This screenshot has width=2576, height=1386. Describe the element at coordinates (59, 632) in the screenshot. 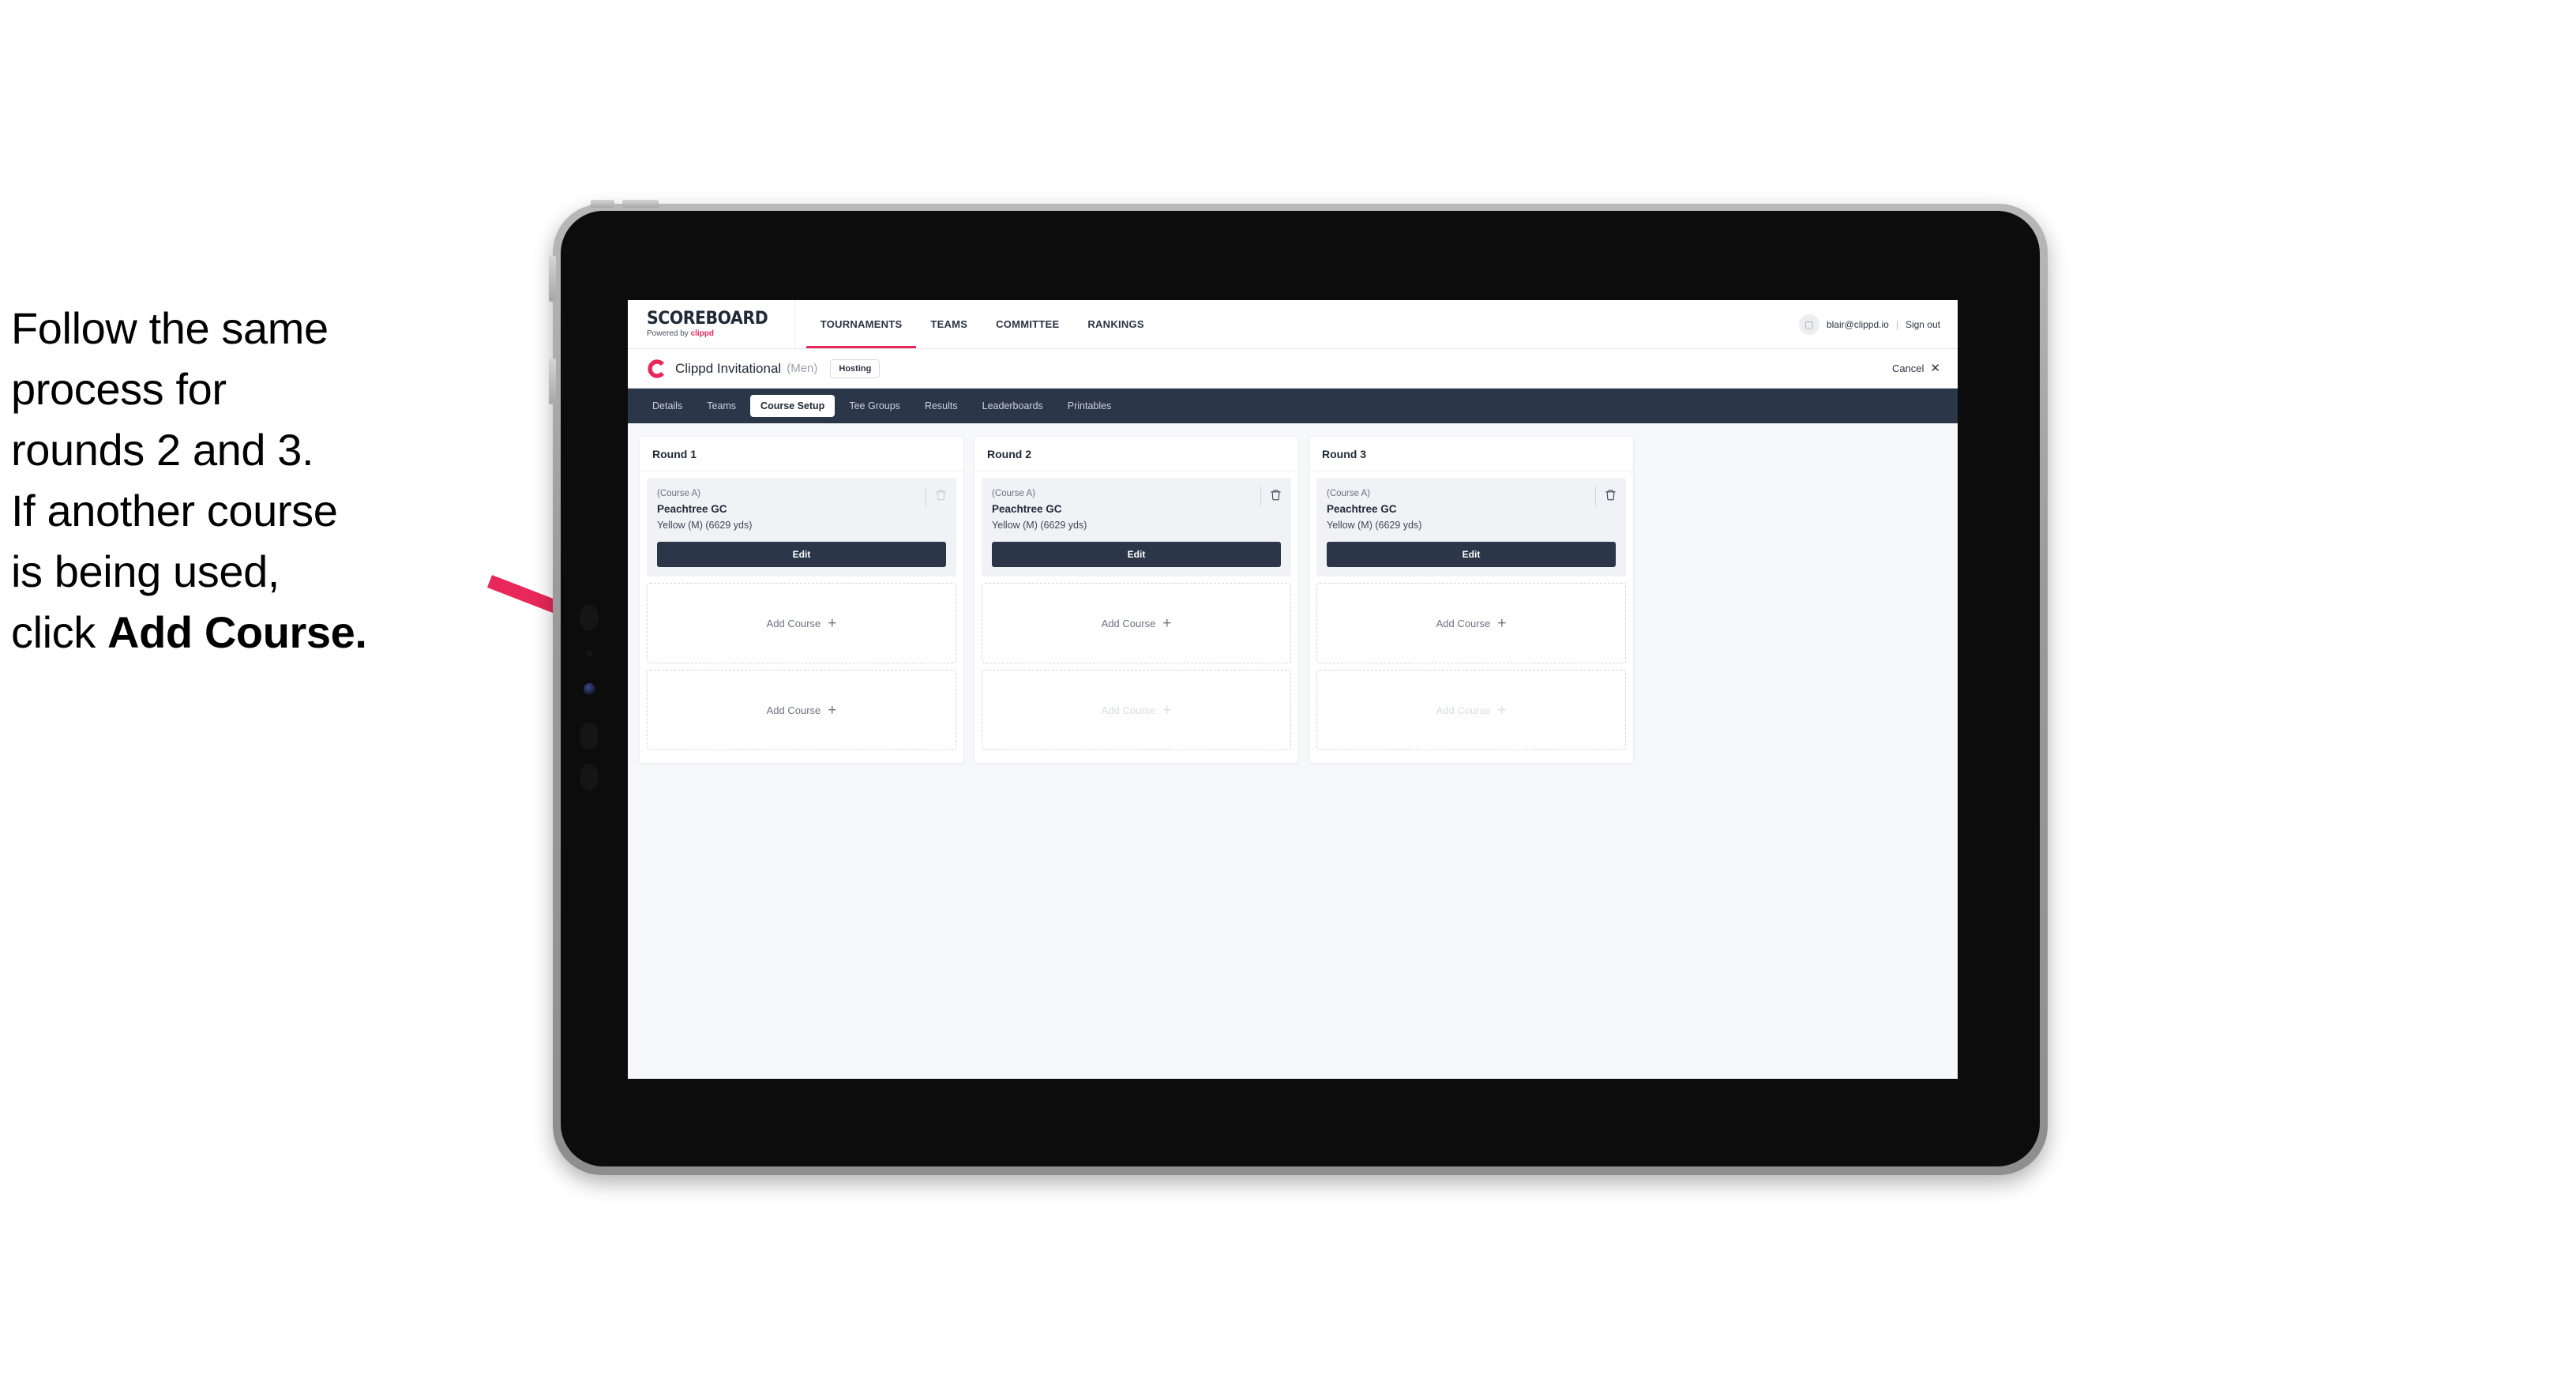

I see `annotation-prefix: click` at that location.